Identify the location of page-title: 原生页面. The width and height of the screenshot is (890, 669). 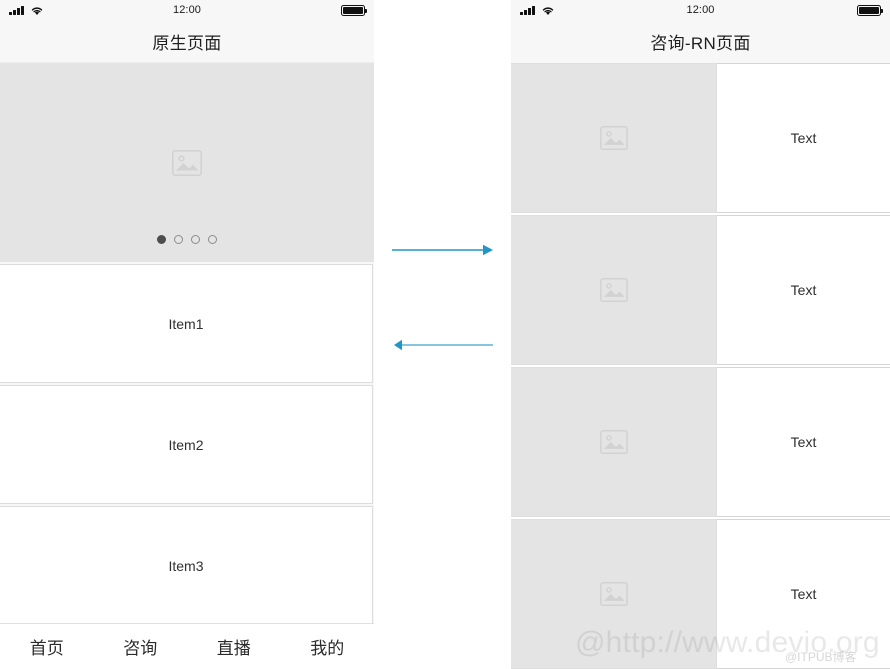
(187, 43).